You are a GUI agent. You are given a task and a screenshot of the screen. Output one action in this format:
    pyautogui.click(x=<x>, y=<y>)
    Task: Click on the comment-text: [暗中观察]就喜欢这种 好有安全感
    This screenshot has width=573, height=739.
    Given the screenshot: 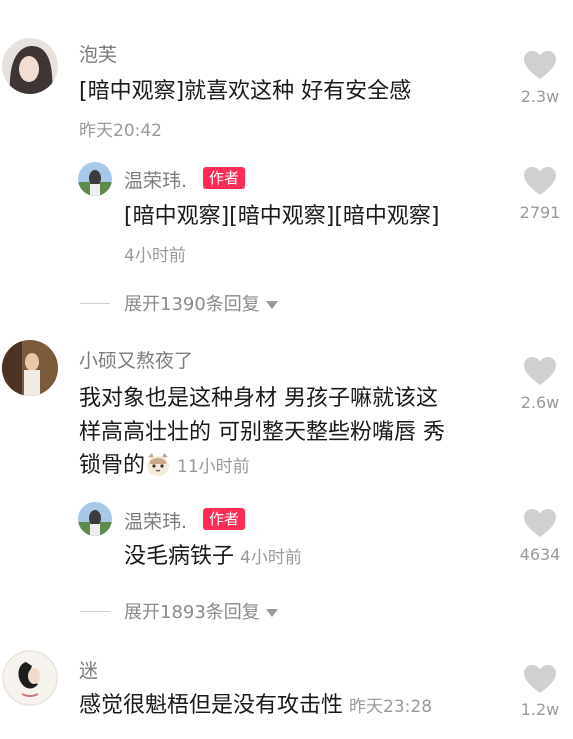 What is the action you would take?
    pyautogui.click(x=245, y=91)
    